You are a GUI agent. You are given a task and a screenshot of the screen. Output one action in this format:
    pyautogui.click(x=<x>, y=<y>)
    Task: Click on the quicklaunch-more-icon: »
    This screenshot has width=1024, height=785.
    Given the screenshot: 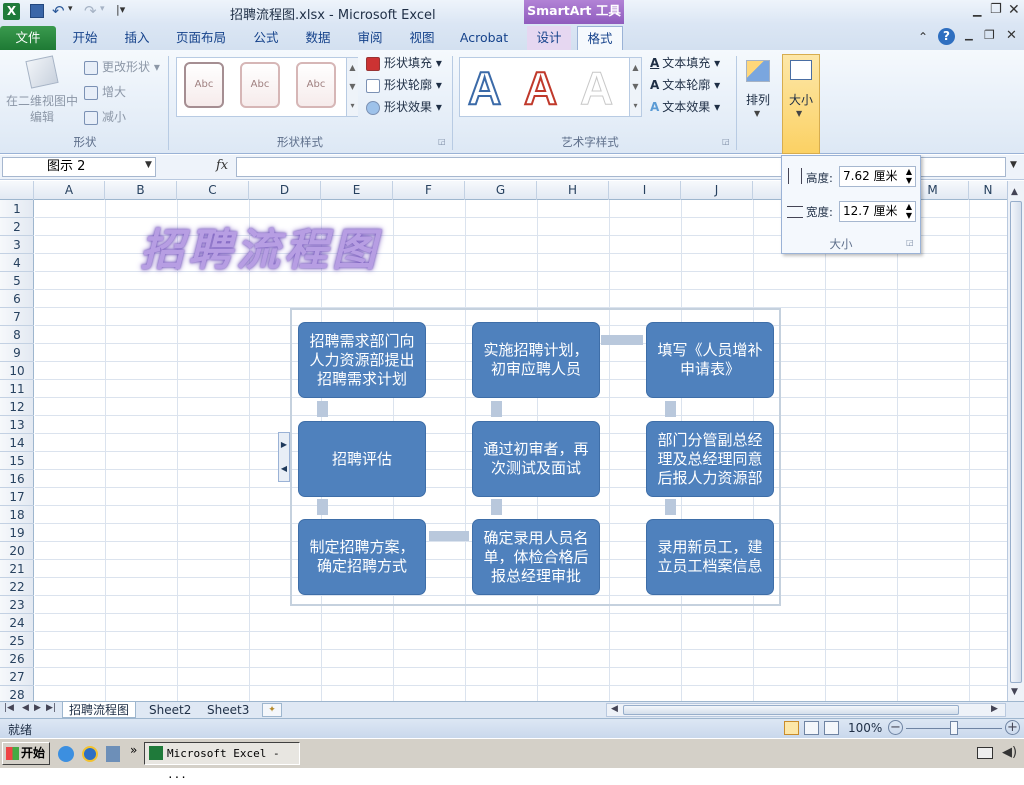 What is the action you would take?
    pyautogui.click(x=133, y=750)
    